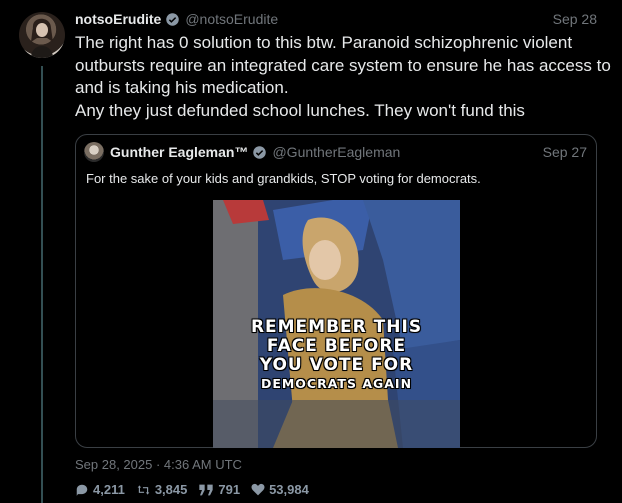  Describe the element at coordinates (109, 489) in the screenshot. I see `reply-count: 4,211` at that location.